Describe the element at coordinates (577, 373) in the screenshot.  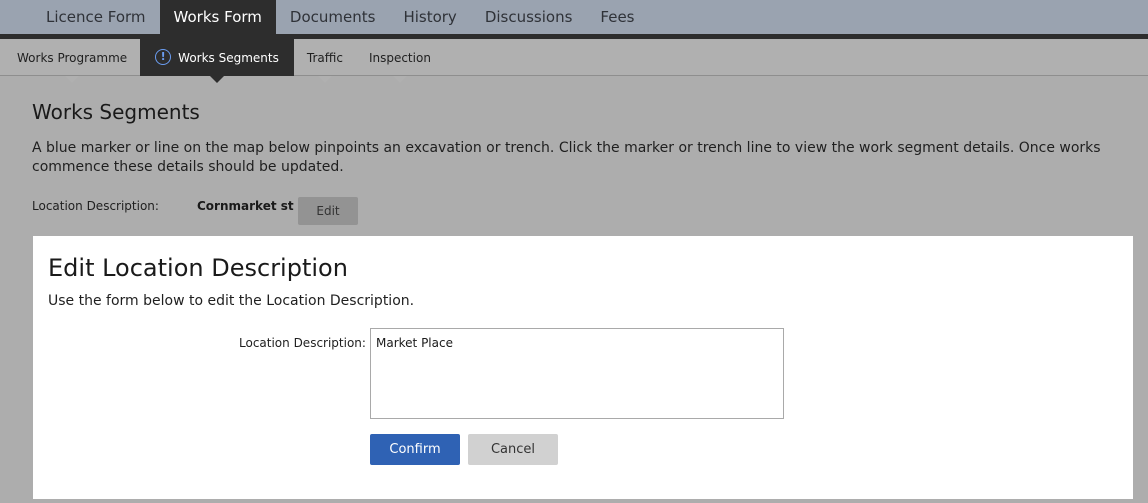
I see `location-description-input: Market Place` at that location.